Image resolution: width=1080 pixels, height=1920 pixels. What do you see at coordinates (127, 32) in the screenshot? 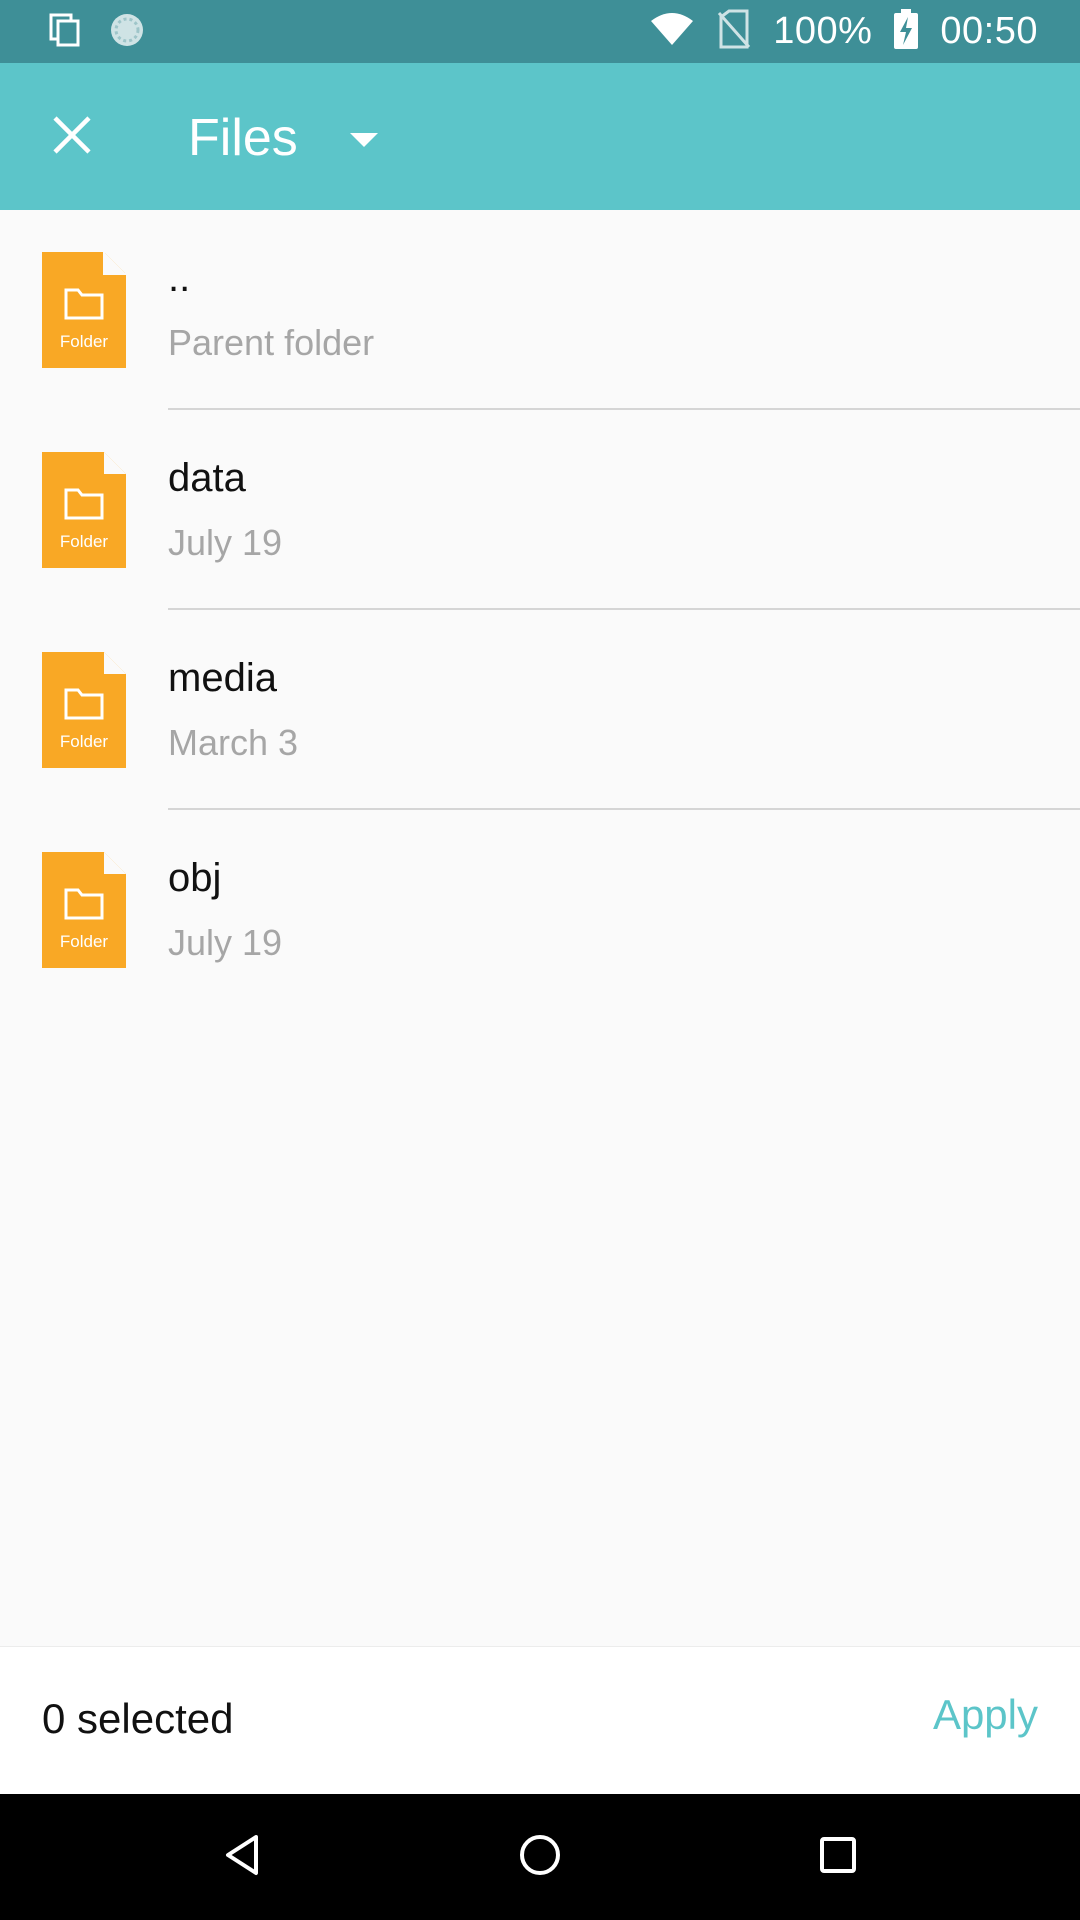
I see `sync-icon` at bounding box center [127, 32].